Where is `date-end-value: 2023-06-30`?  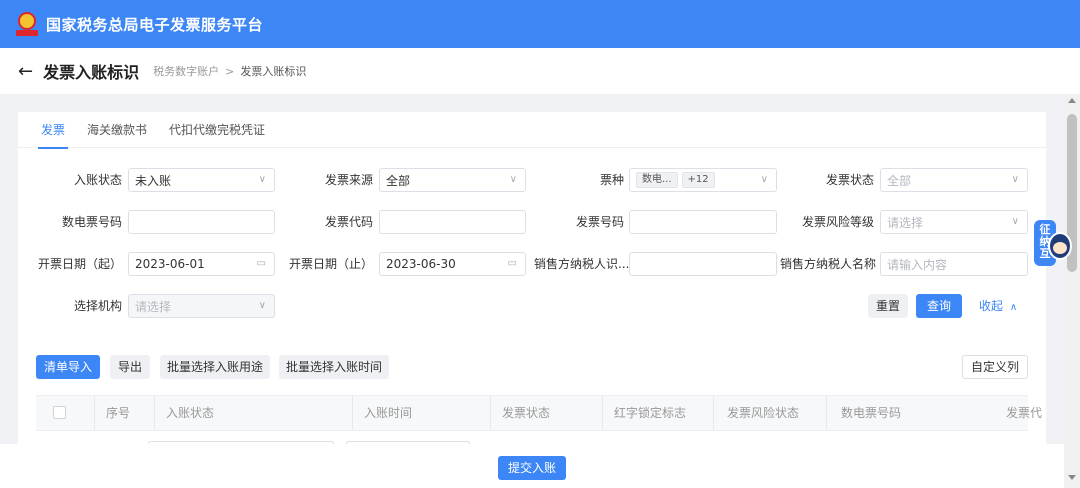
date-end-value: 2023-06-30 is located at coordinates (421, 264).